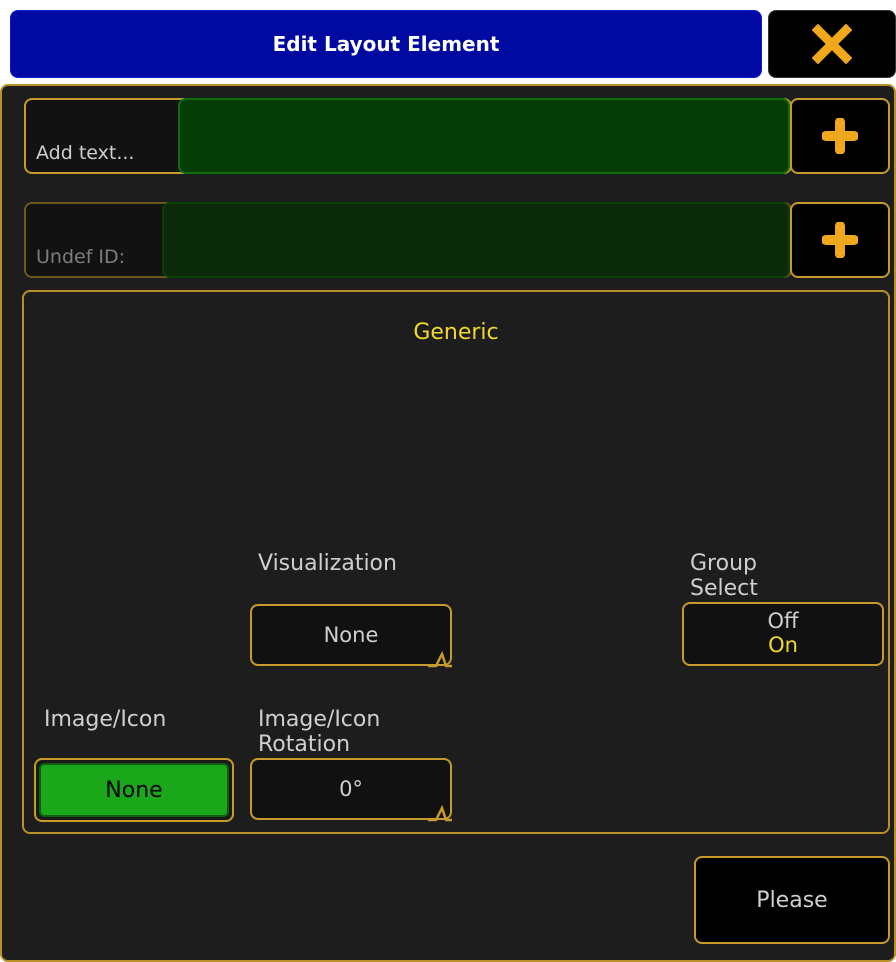 This screenshot has width=896, height=962. What do you see at coordinates (476, 240) in the screenshot?
I see `id-input-field` at bounding box center [476, 240].